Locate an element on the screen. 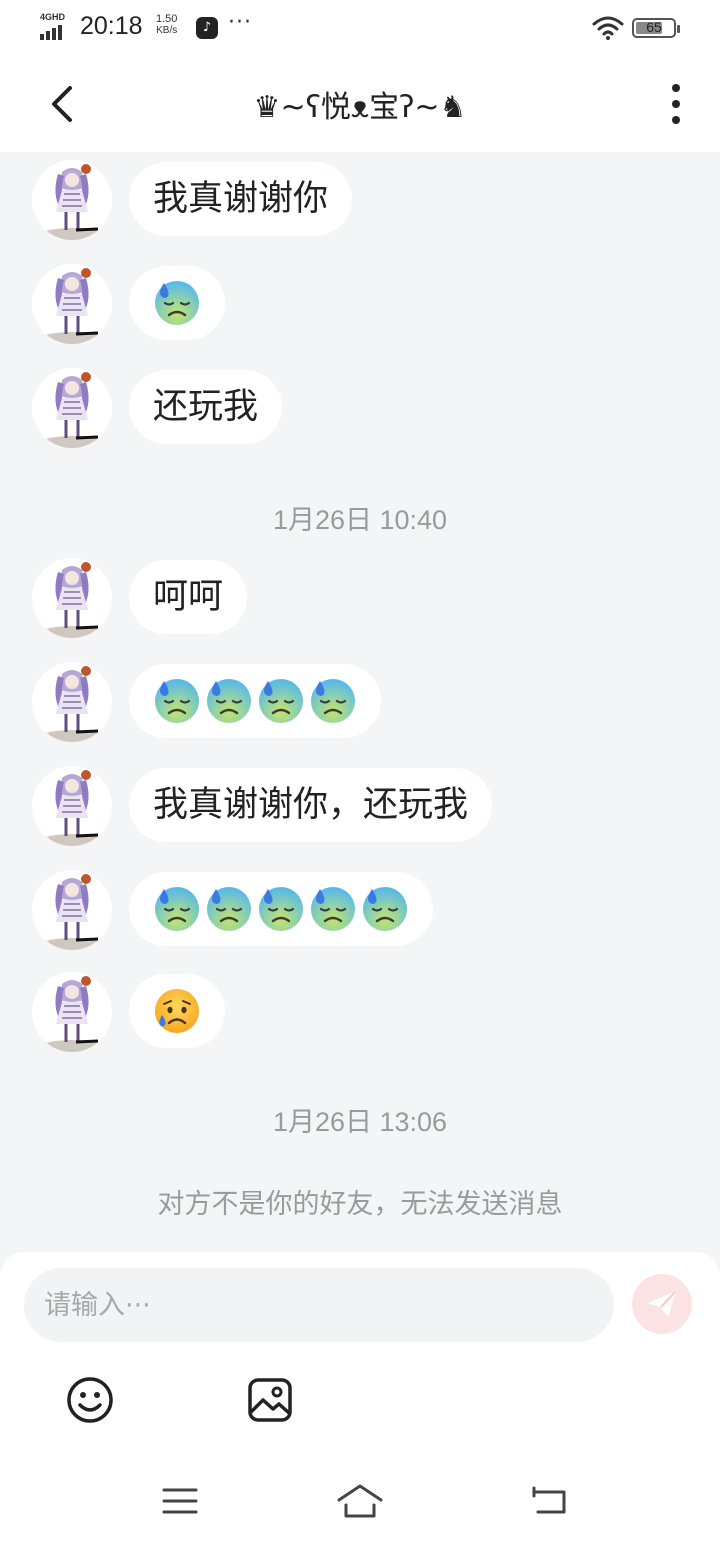 This screenshot has height=1544, width=720. network-speed: 1.50 KB/s is located at coordinates (167, 25).